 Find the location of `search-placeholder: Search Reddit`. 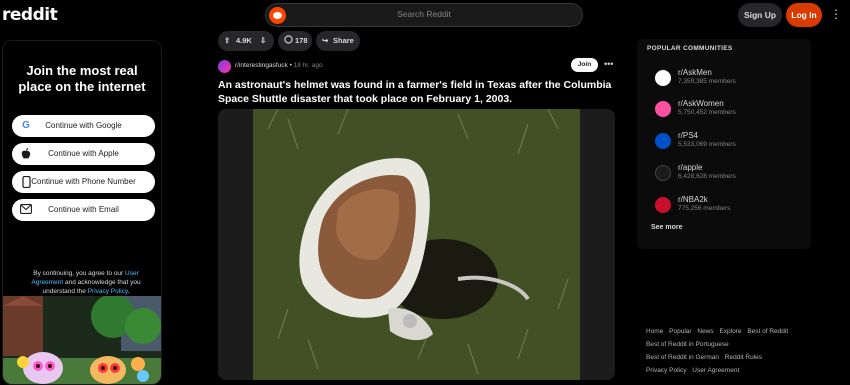

search-placeholder: Search Reddit is located at coordinates (424, 14).